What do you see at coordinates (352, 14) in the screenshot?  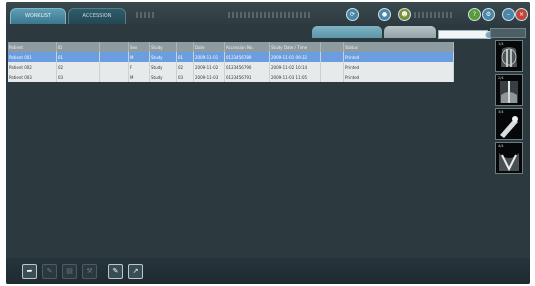 I see `refresh-icon: ⟳` at bounding box center [352, 14].